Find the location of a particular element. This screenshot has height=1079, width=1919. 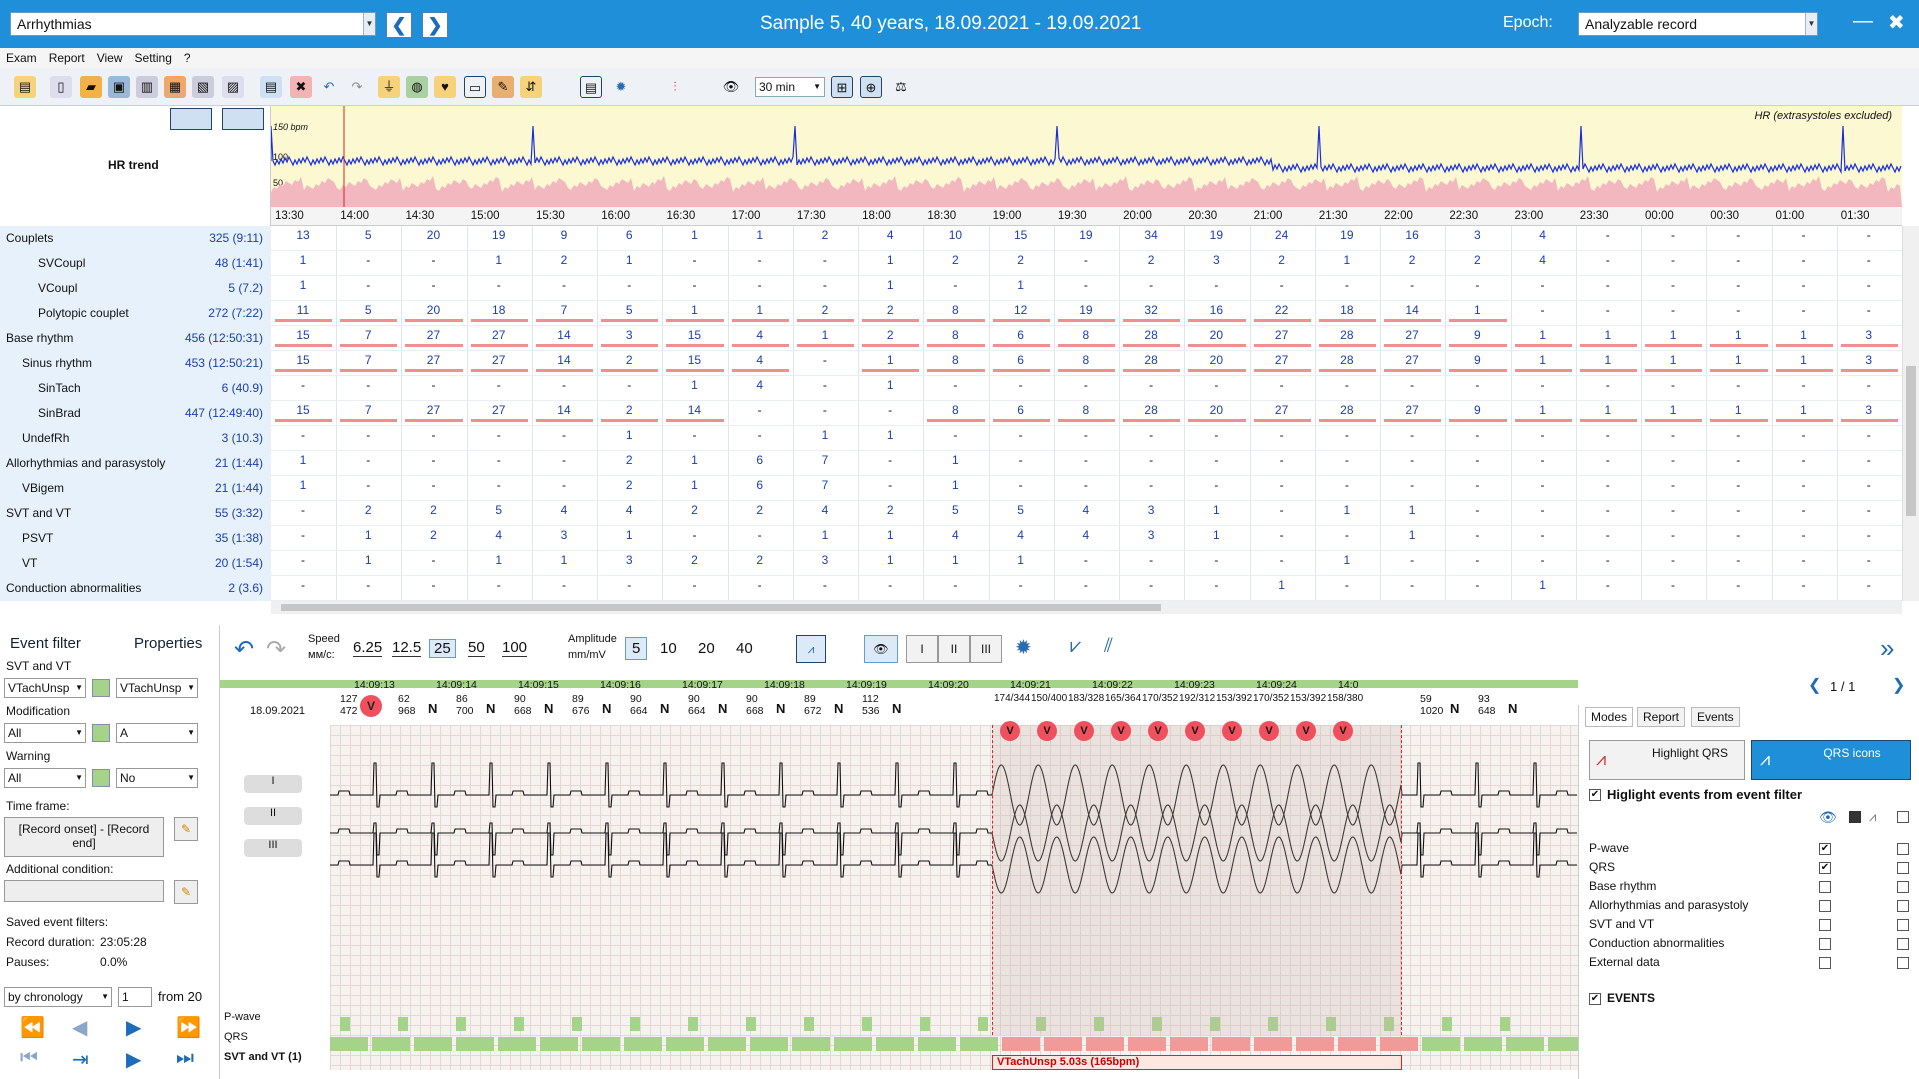

event-type-select: VTachUnsp ▼ is located at coordinates (45, 688).